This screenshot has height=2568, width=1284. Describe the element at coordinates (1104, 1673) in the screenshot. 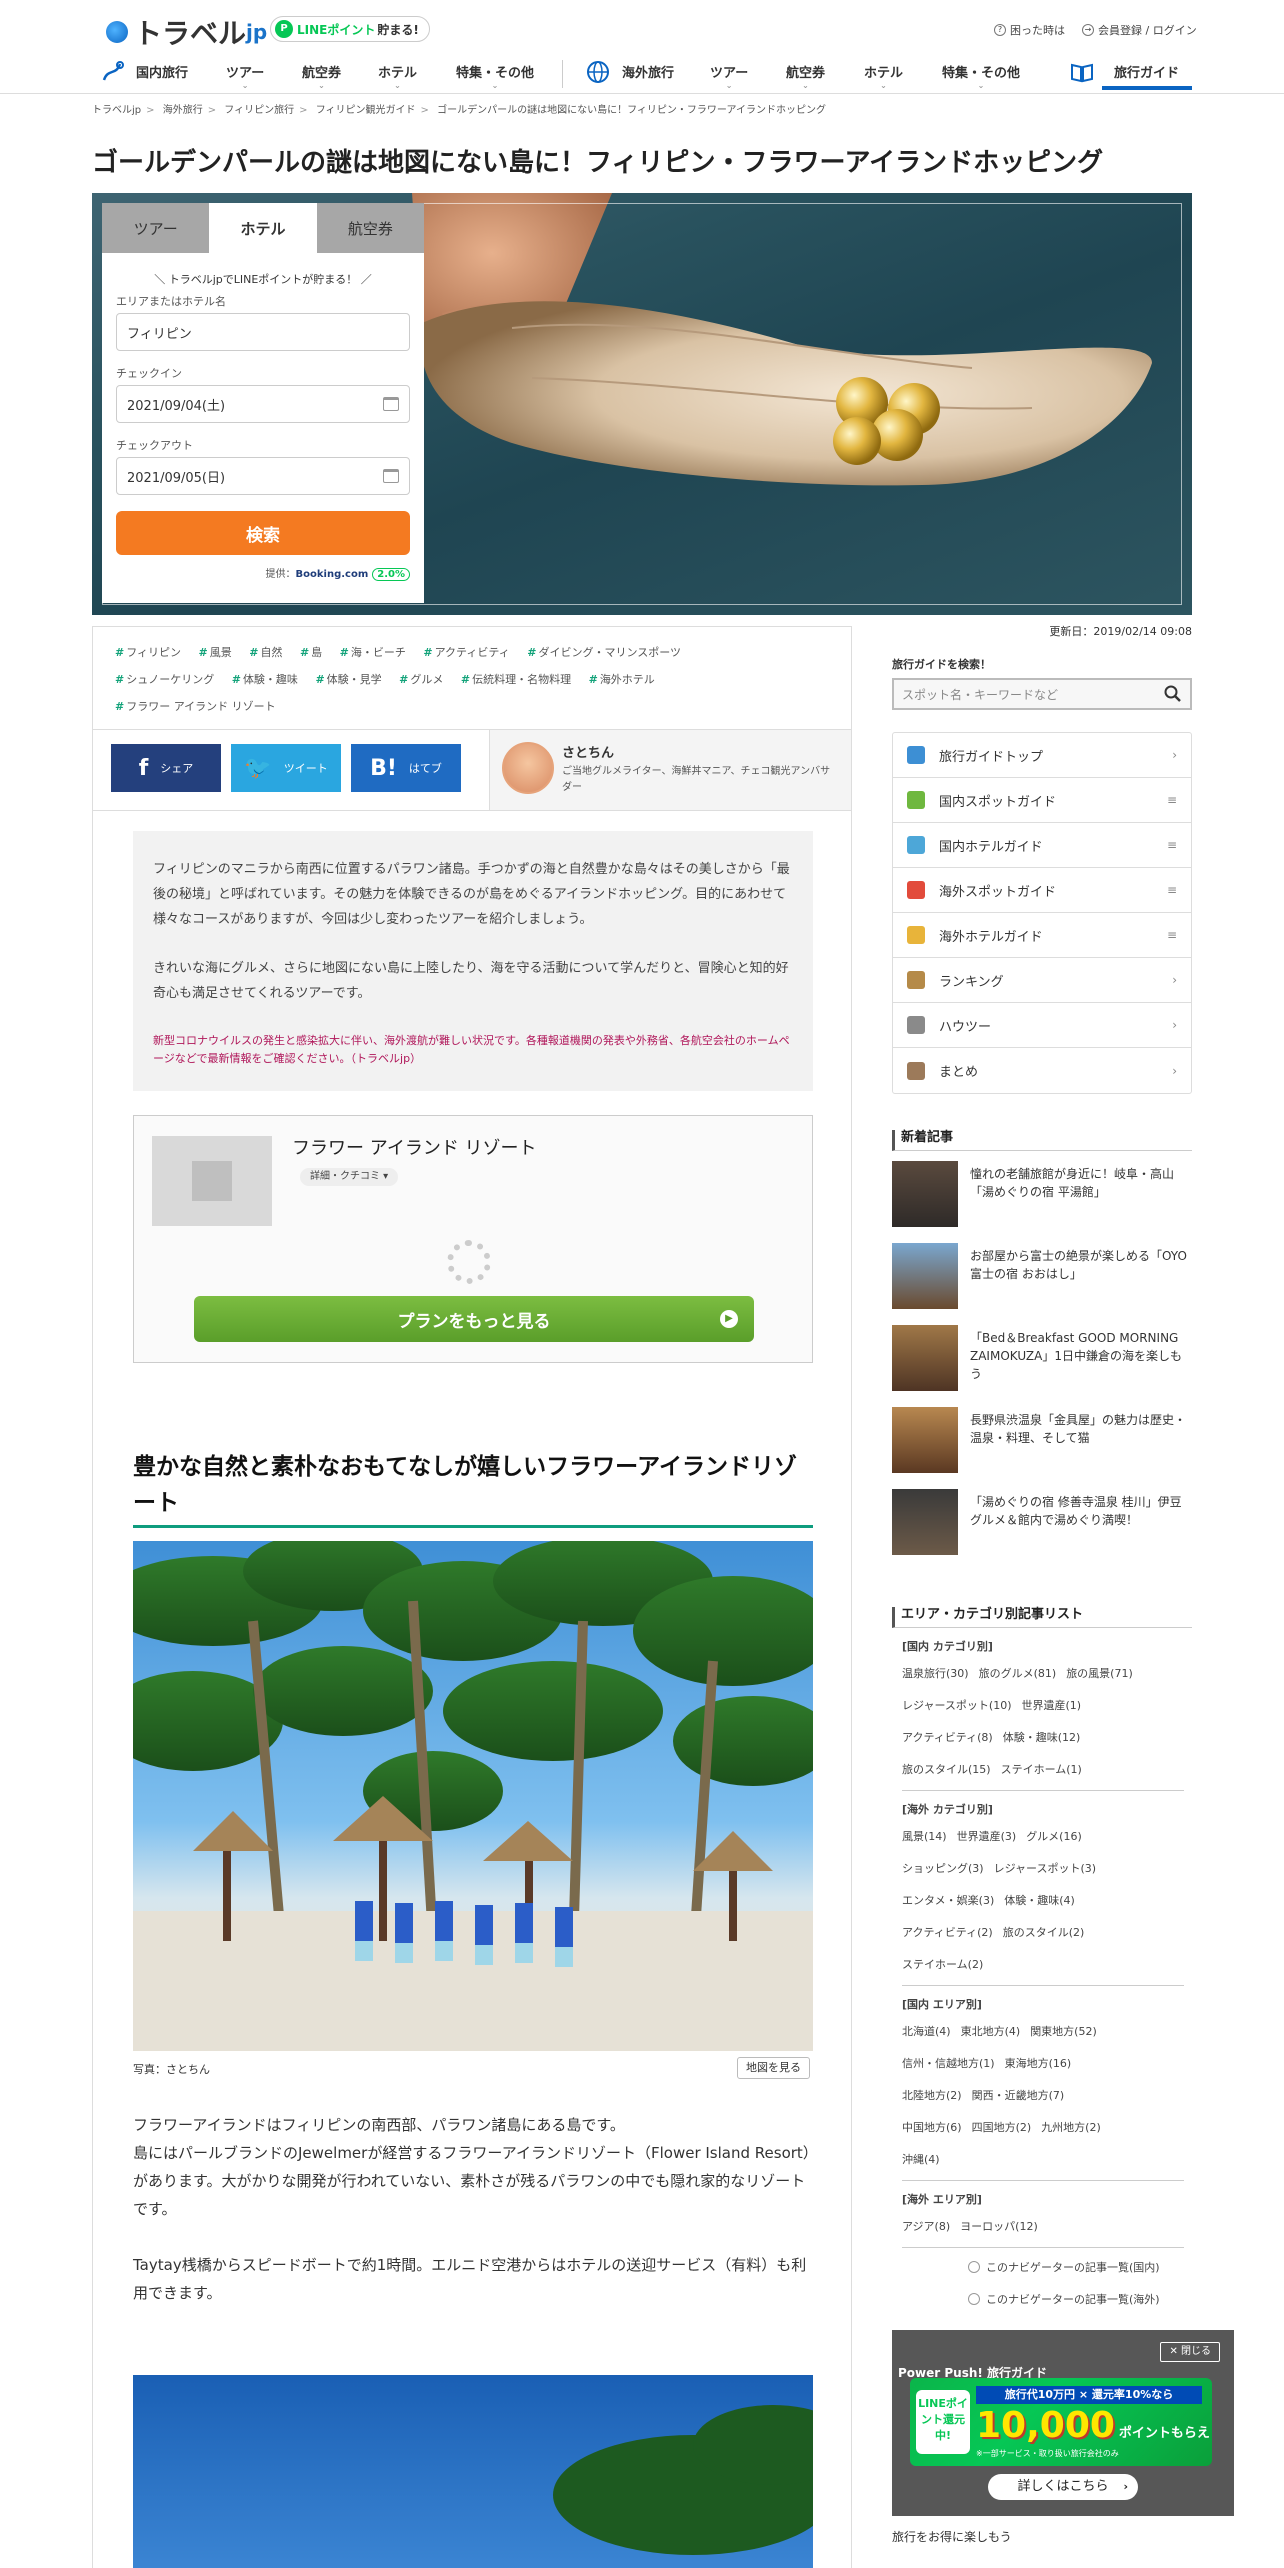

I see `category-link: 旅の風景(71)` at that location.